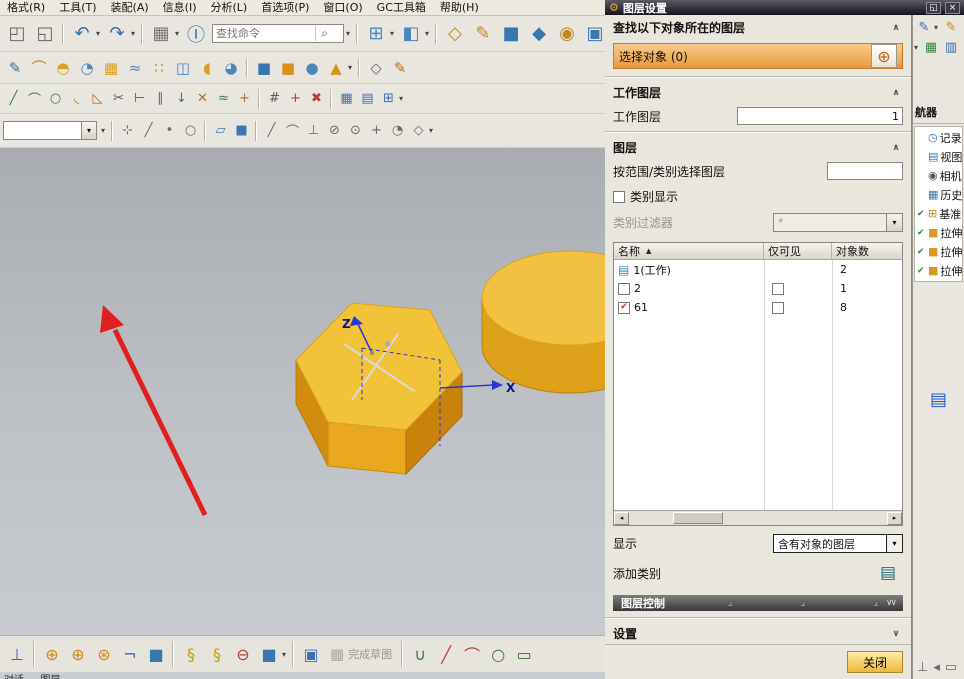 Image resolution: width=964 pixels, height=679 pixels. What do you see at coordinates (243, 654) in the screenshot?
I see `remove-icon: ⊖` at bounding box center [243, 654].